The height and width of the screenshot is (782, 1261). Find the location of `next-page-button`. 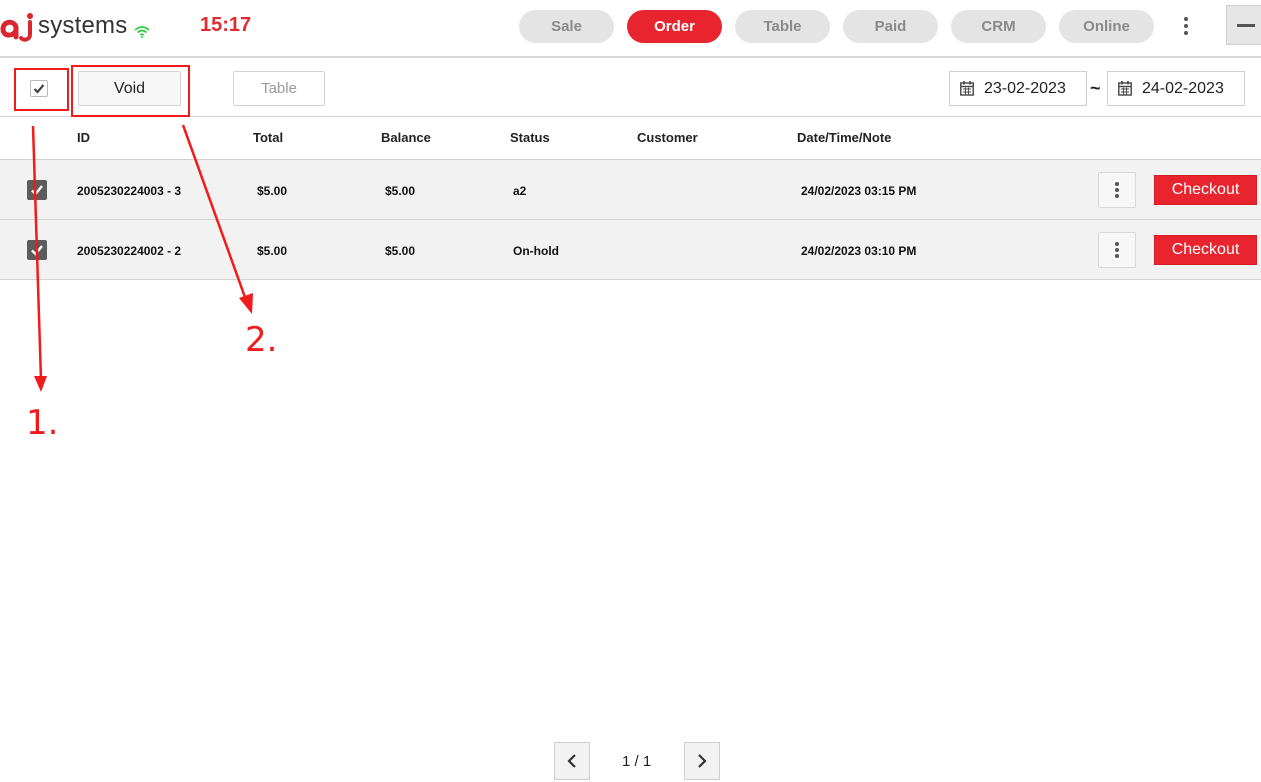

next-page-button is located at coordinates (702, 761).